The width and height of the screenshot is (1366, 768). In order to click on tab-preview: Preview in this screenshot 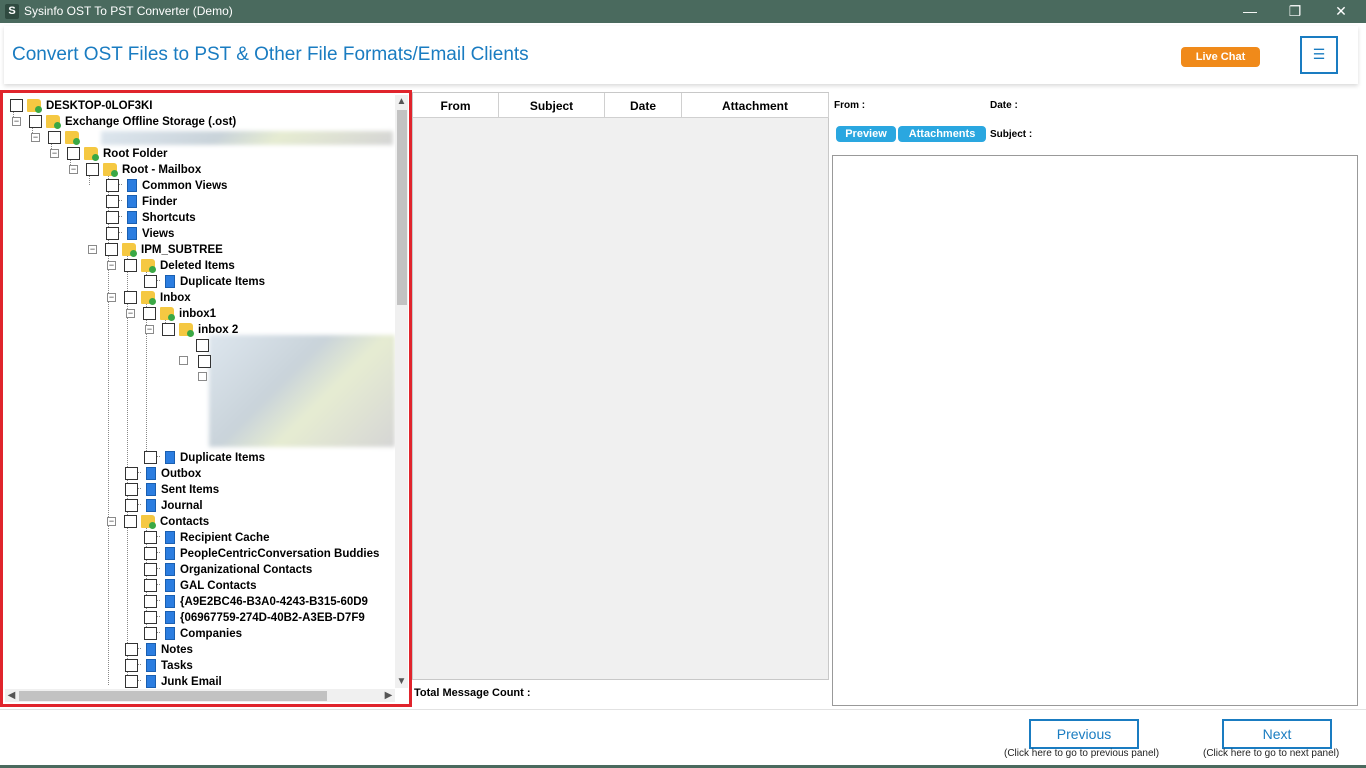, I will do `click(866, 134)`.